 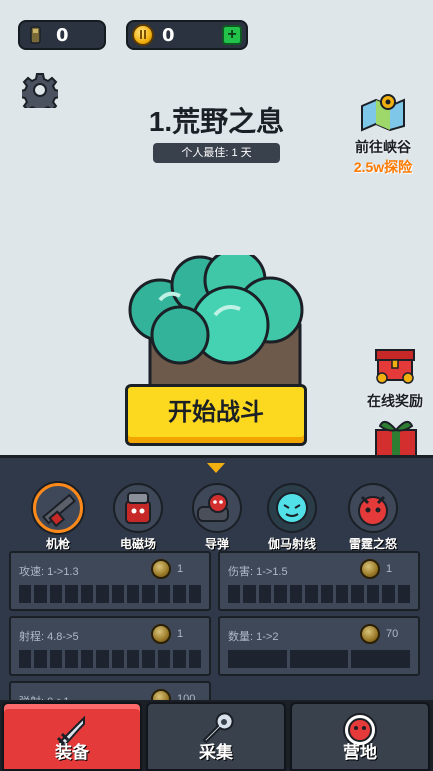 What do you see at coordinates (137, 544) in the screenshot?
I see `weapon-name: 电磁场` at bounding box center [137, 544].